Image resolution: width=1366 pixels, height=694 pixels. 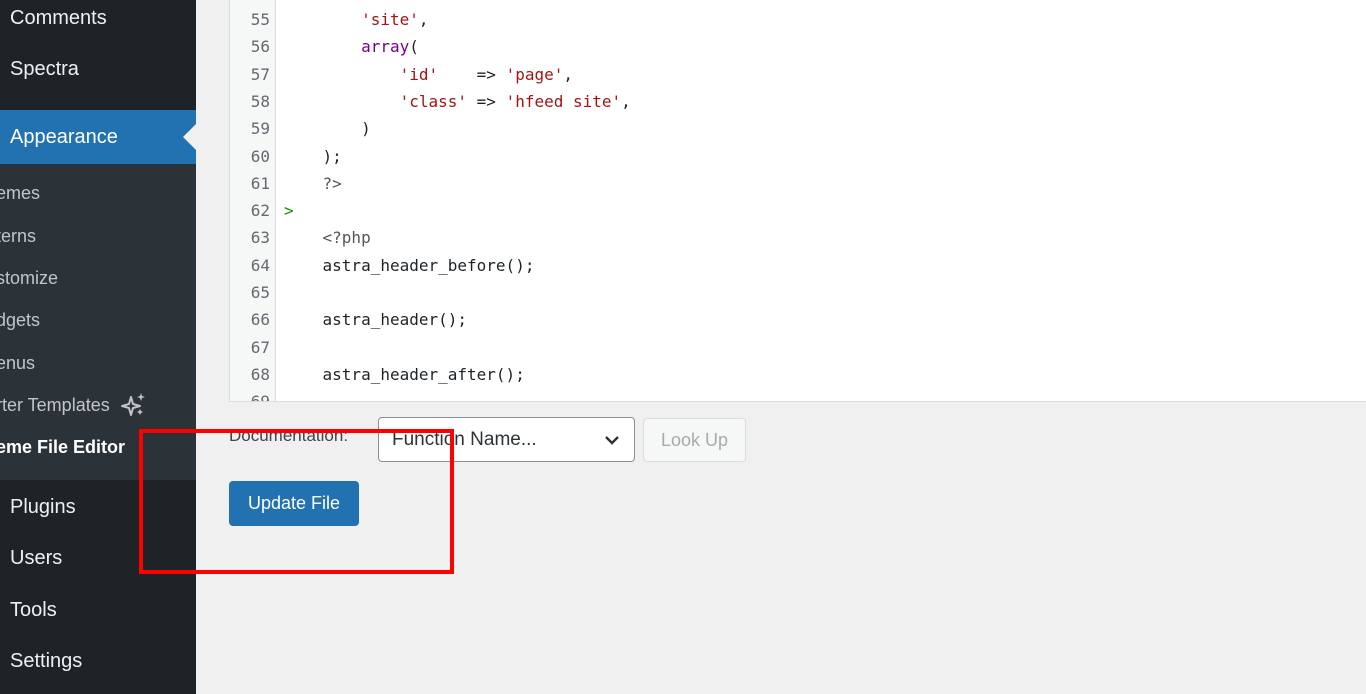 What do you see at coordinates (46, 660) in the screenshot?
I see `sidebar-item-label: Settings` at bounding box center [46, 660].